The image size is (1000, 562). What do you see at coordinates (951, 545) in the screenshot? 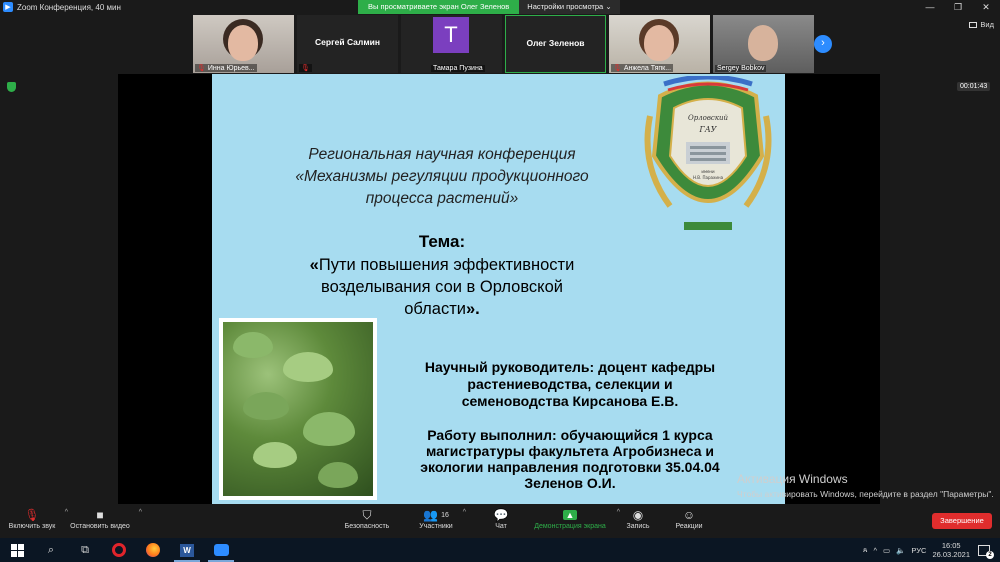
I see `clock-time: 16:05` at bounding box center [951, 545].